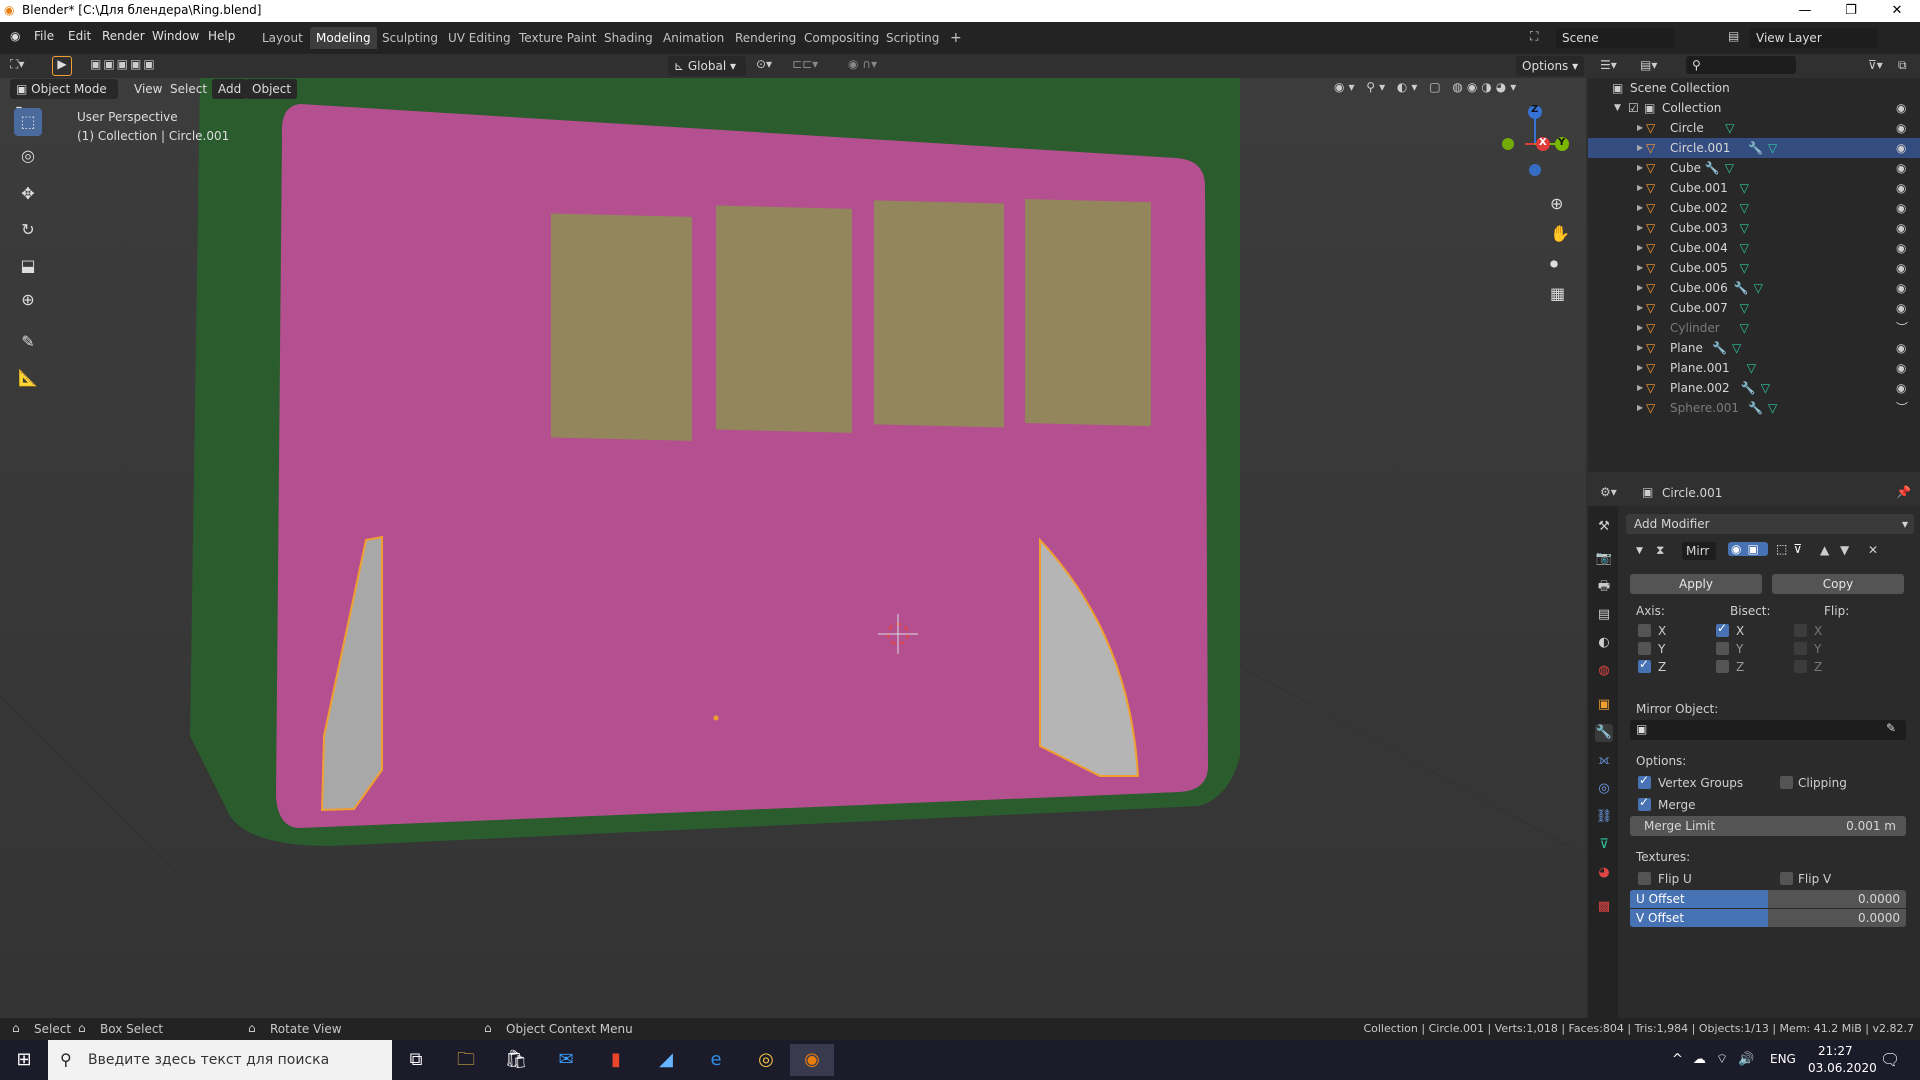  What do you see at coordinates (1768, 730) in the screenshot?
I see `mirror-object-field: ▣ ✎` at bounding box center [1768, 730].